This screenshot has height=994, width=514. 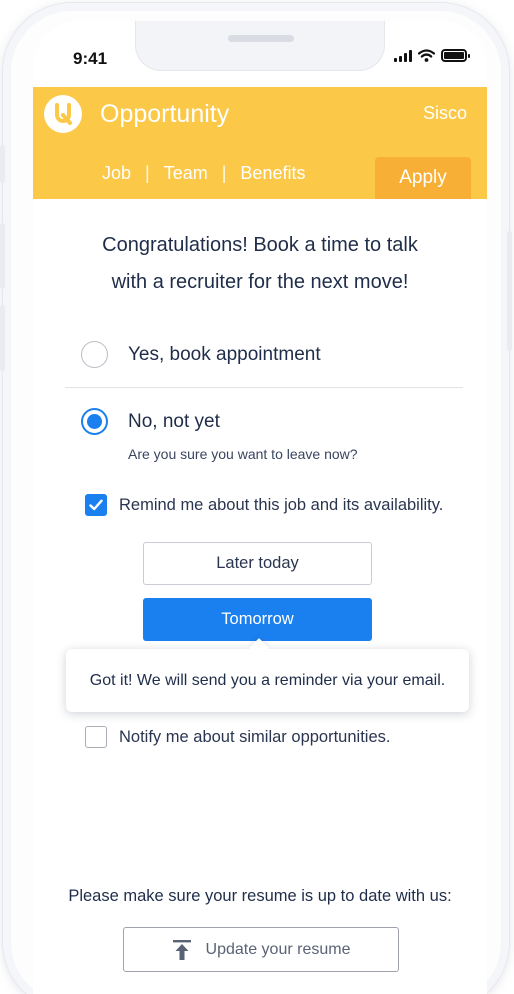 I want to click on update-resume-button: Update your resume, so click(x=261, y=949).